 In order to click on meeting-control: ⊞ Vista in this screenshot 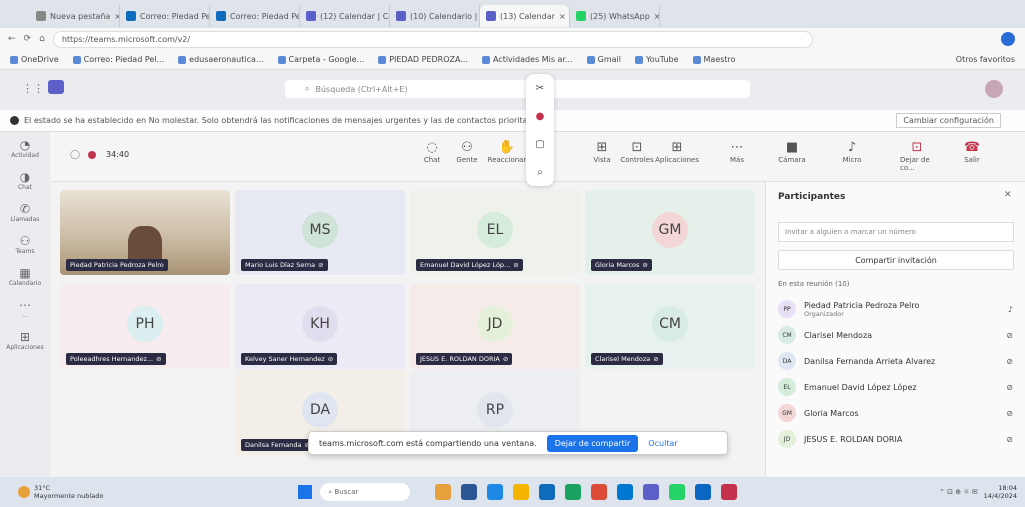, I will do `click(602, 152)`.